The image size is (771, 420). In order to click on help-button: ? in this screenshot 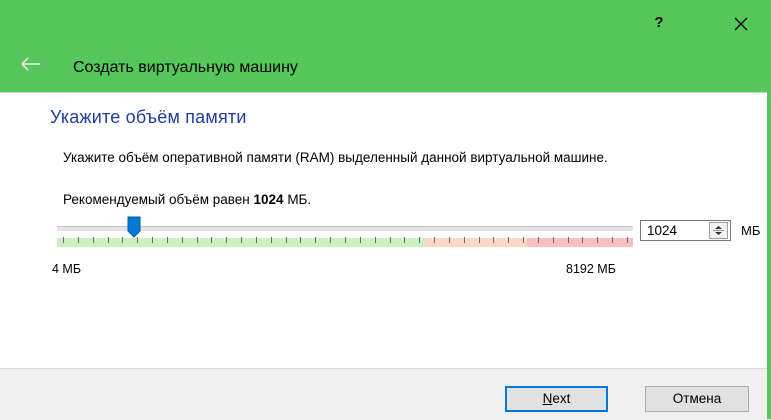, I will do `click(659, 23)`.